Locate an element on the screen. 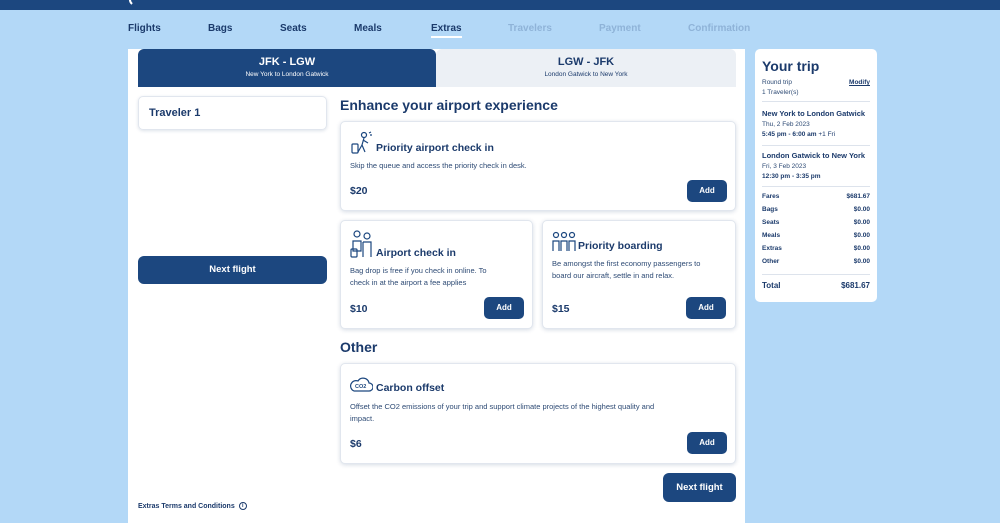 This screenshot has height=523, width=1000. card-title: Priority boarding is located at coordinates (620, 246).